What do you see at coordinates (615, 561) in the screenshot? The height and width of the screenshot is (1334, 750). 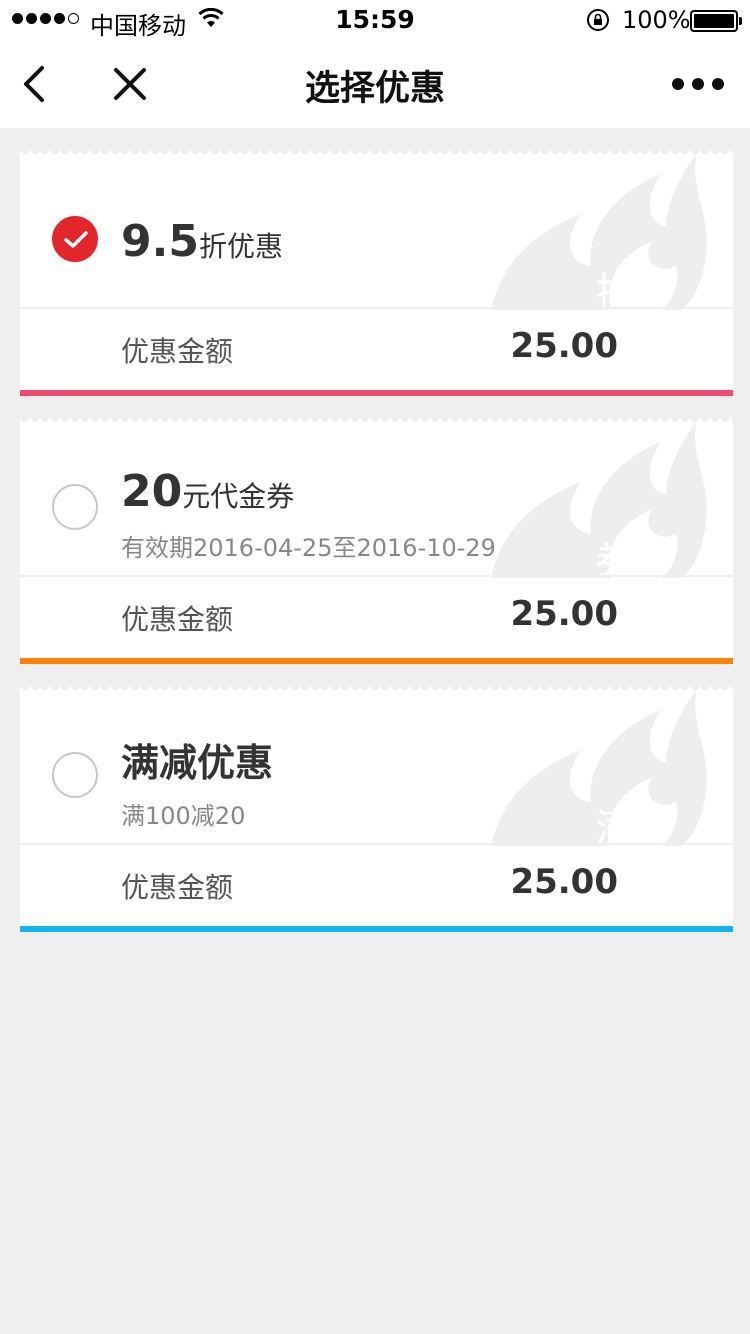 I see `watermark-char: 券` at bounding box center [615, 561].